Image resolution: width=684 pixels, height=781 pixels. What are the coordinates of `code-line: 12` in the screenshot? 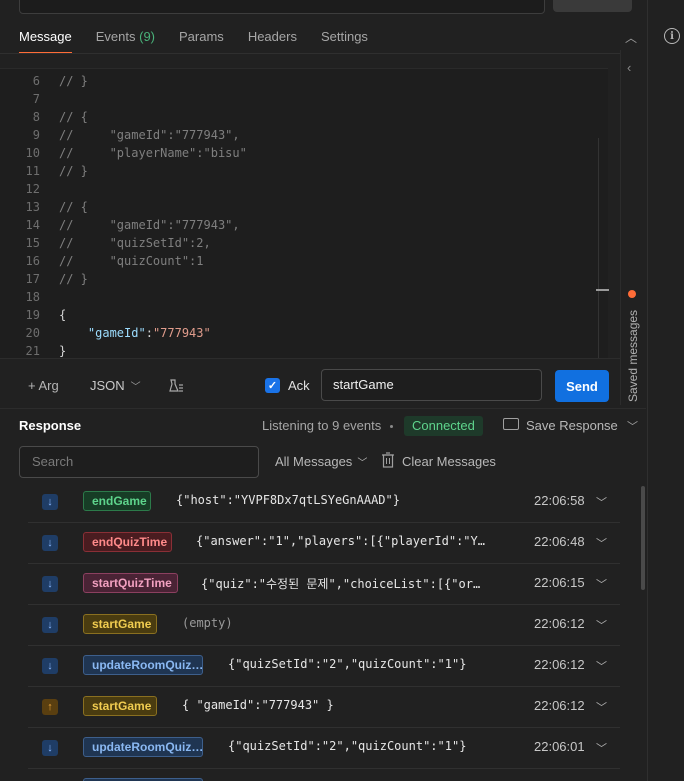 It's located at (29, 189).